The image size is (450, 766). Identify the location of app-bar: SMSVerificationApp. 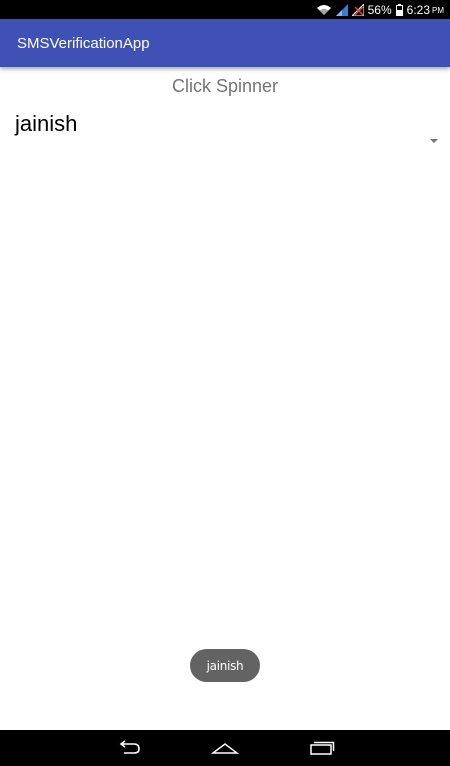
(225, 43).